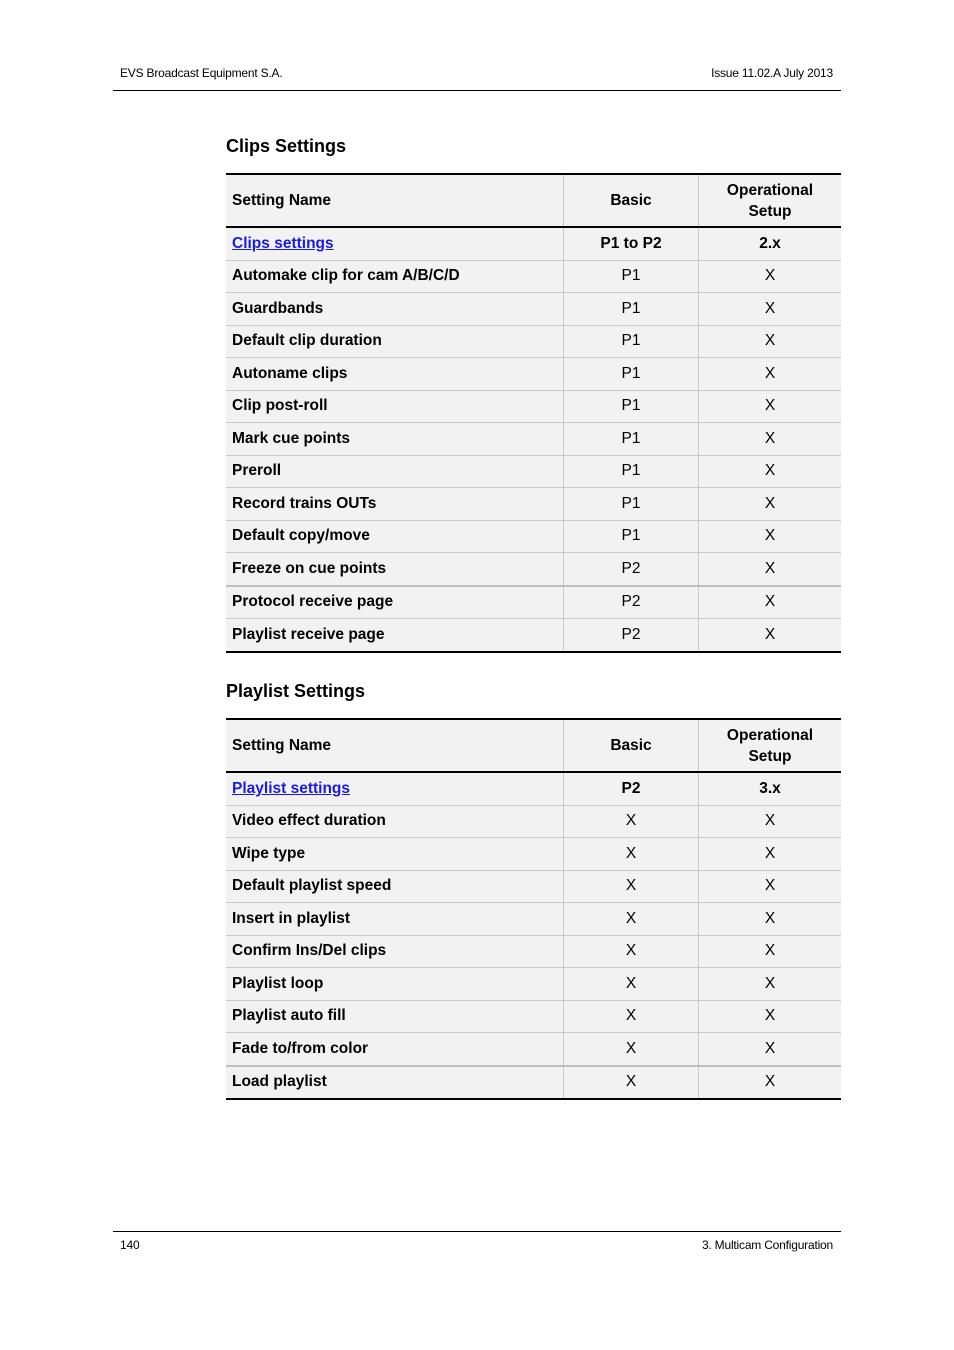  I want to click on table-row: Playlist receive page P2 X, so click(533, 635).